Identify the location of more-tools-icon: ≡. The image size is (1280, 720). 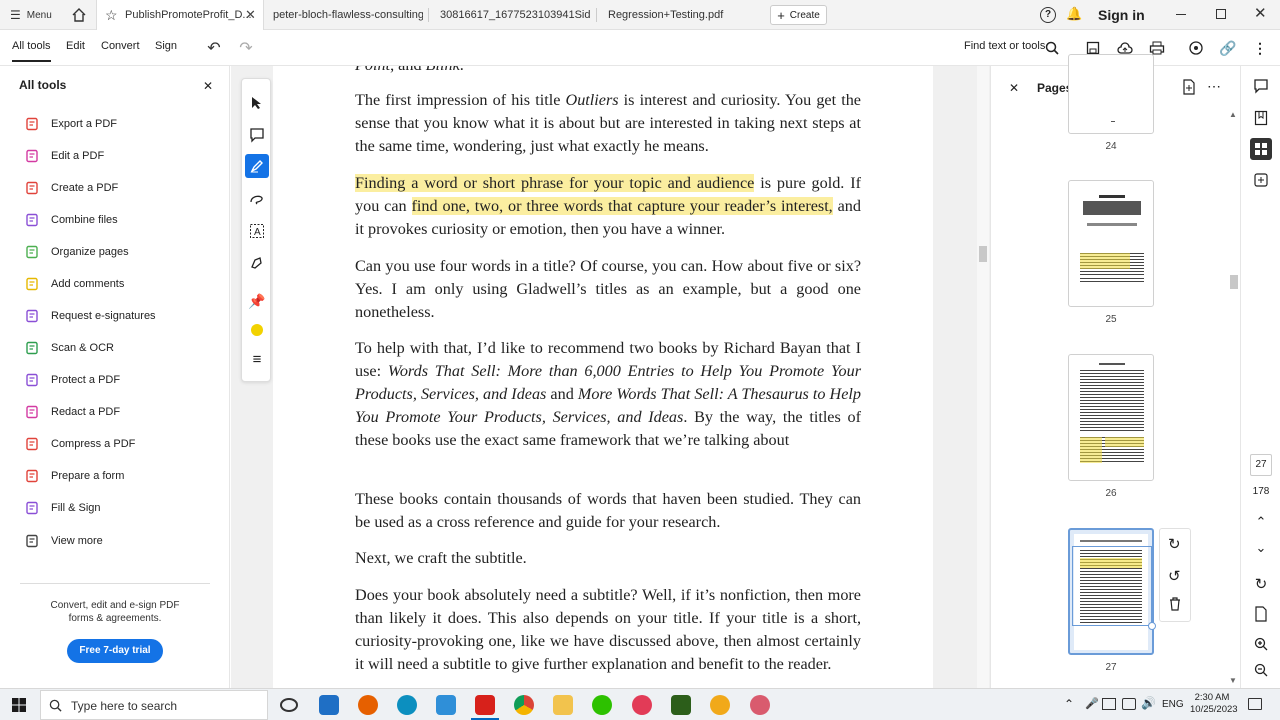
(257, 359).